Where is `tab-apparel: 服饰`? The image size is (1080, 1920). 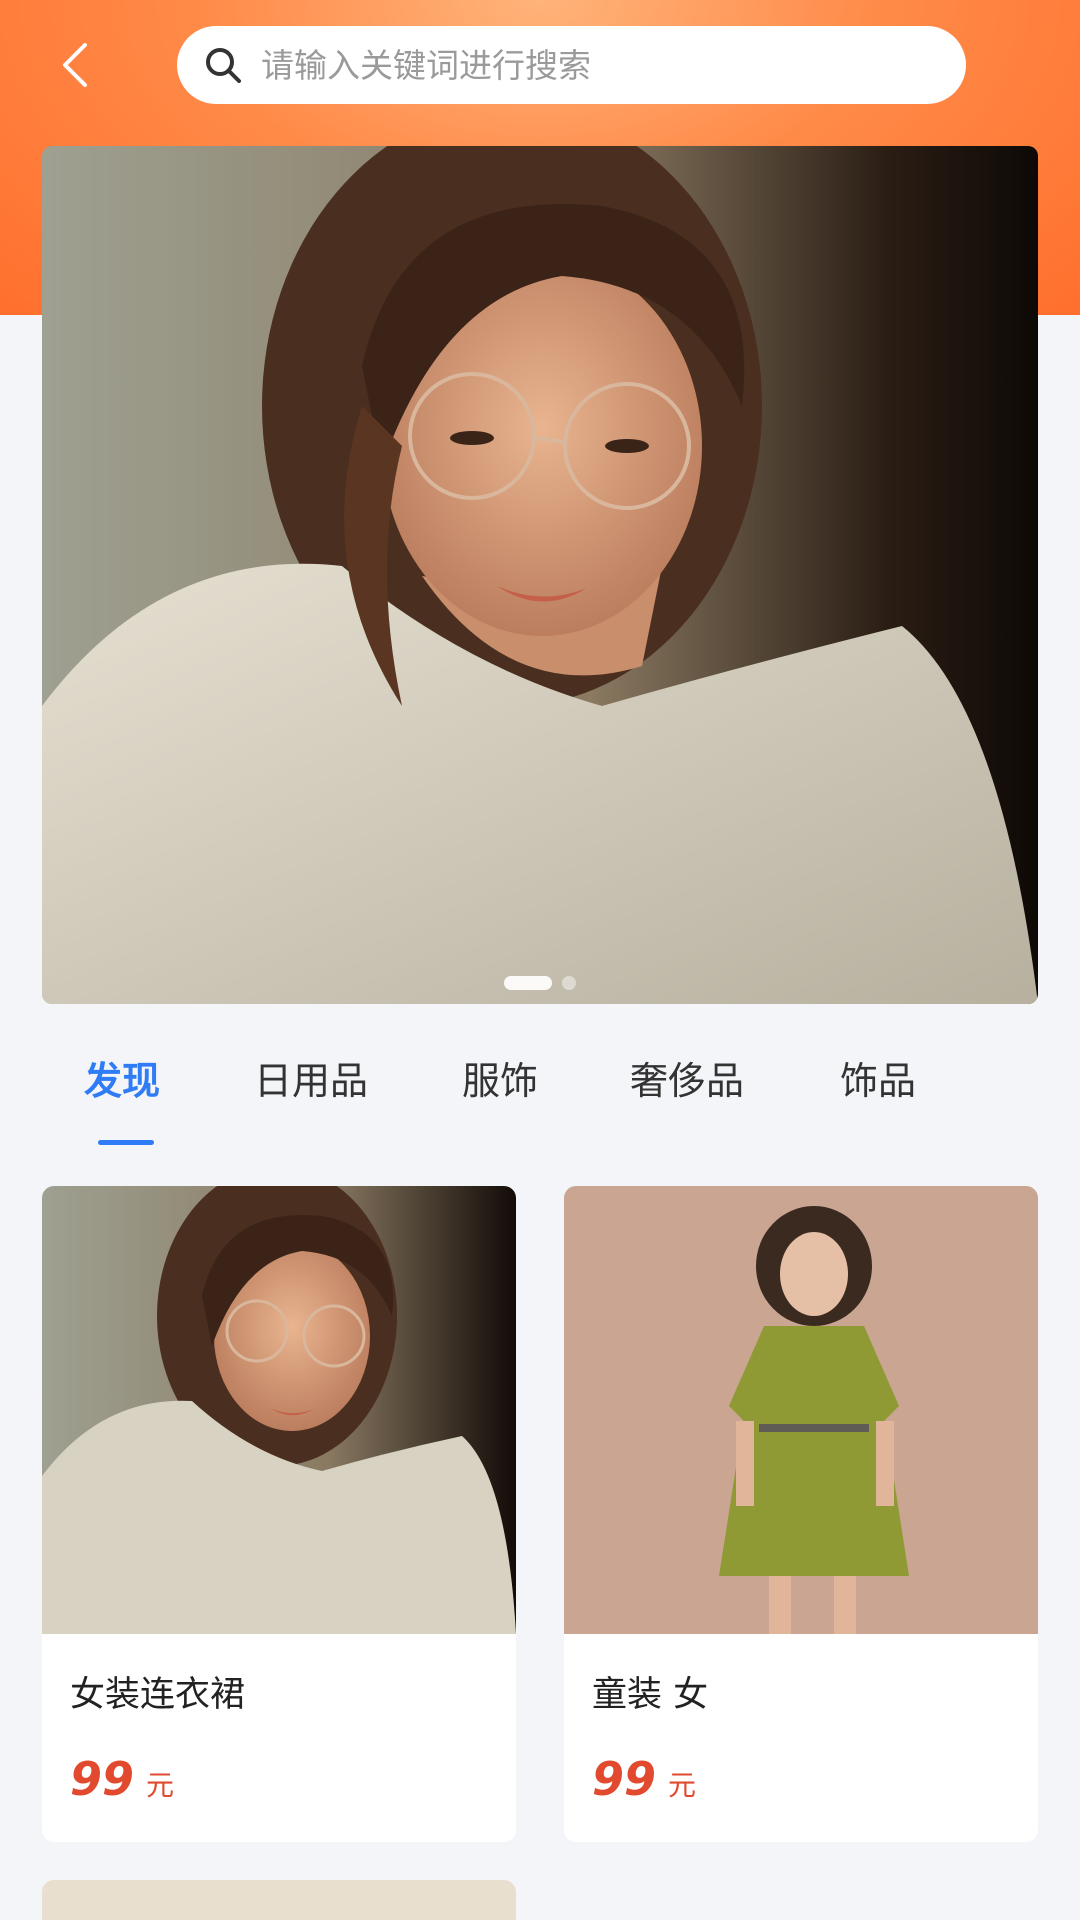 tab-apparel: 服饰 is located at coordinates (500, 1077).